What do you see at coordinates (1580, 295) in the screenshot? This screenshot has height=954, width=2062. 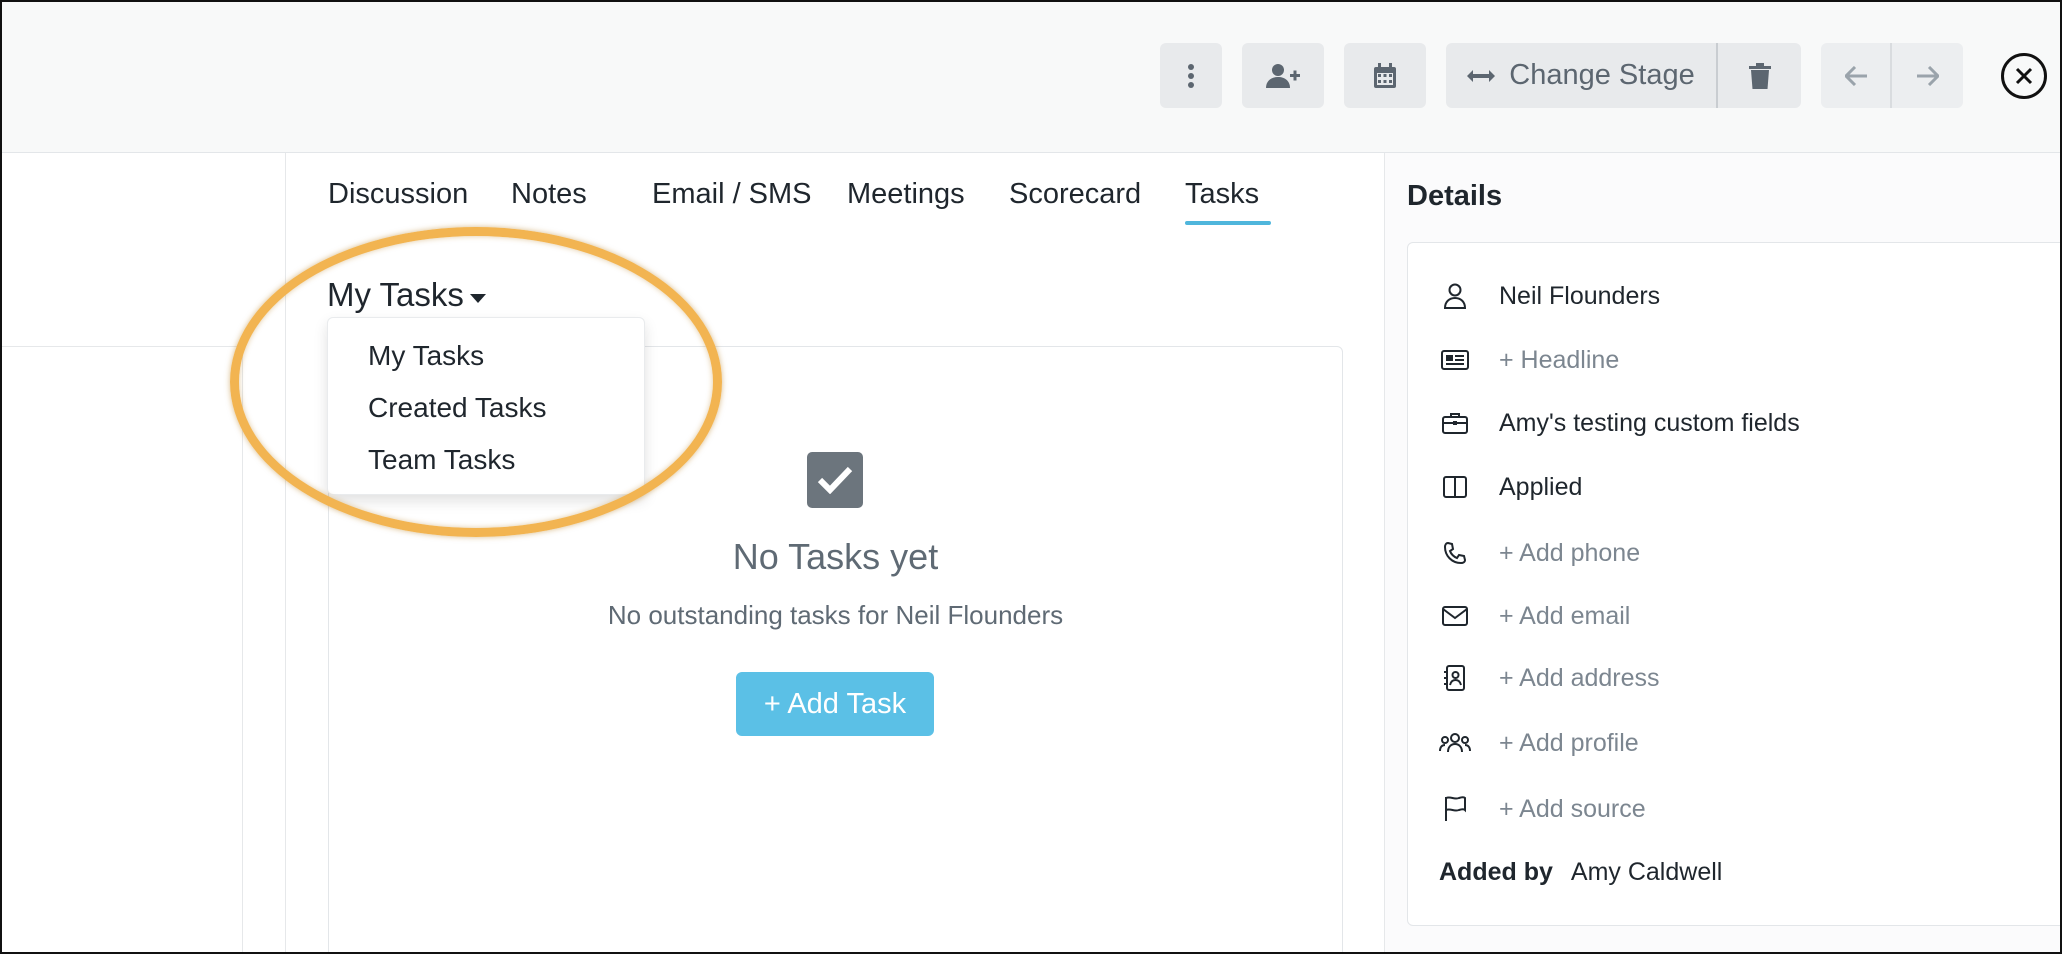 I see `candidate-name: Neil Flounders` at bounding box center [1580, 295].